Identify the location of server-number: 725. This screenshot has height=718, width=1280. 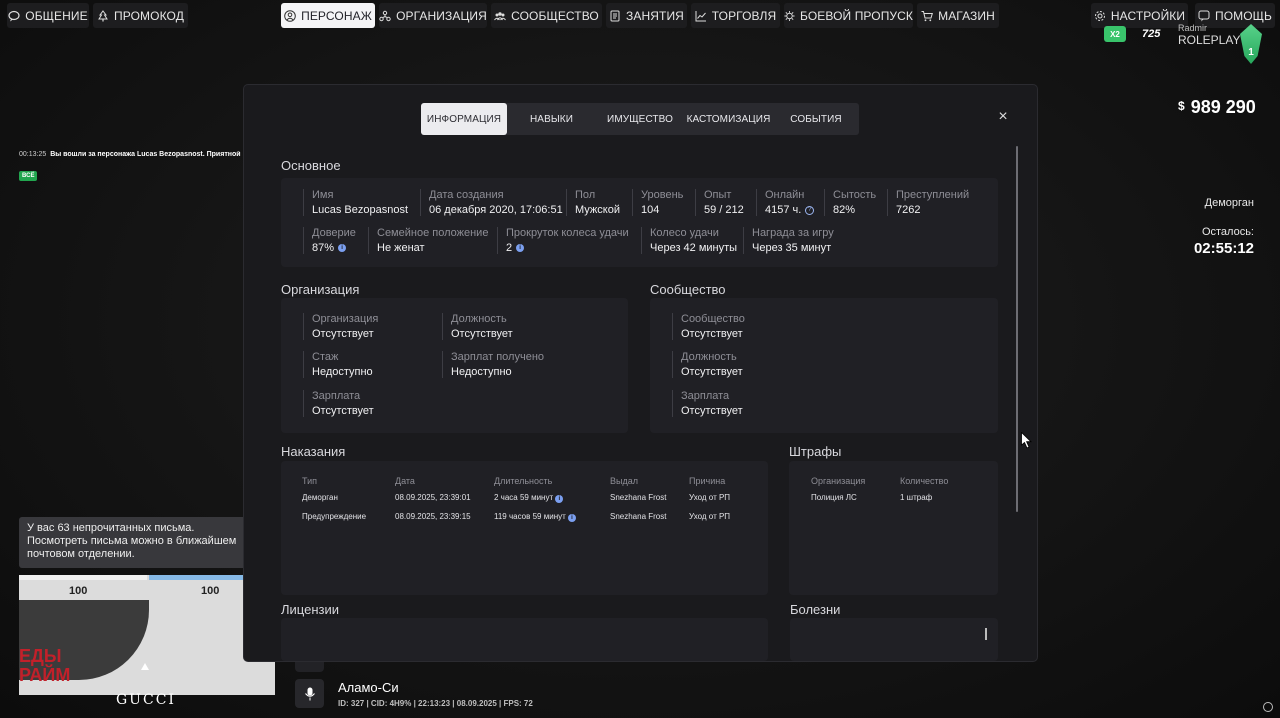
(1151, 34).